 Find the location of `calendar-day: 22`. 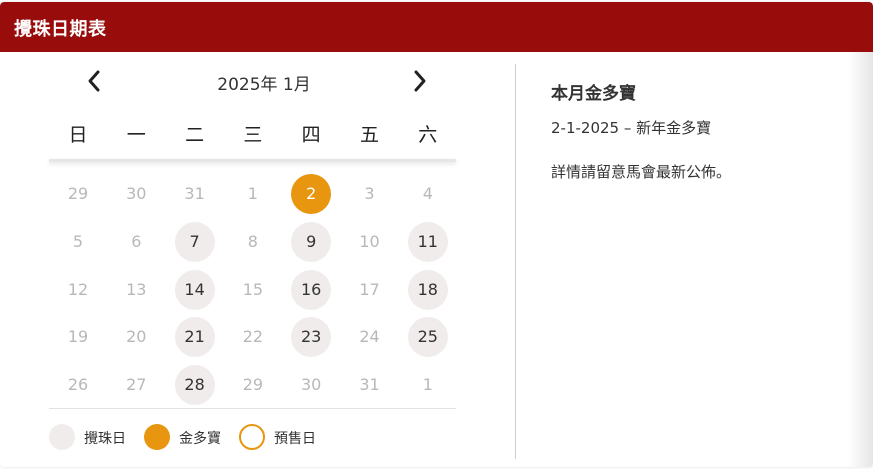

calendar-day: 22 is located at coordinates (253, 337).